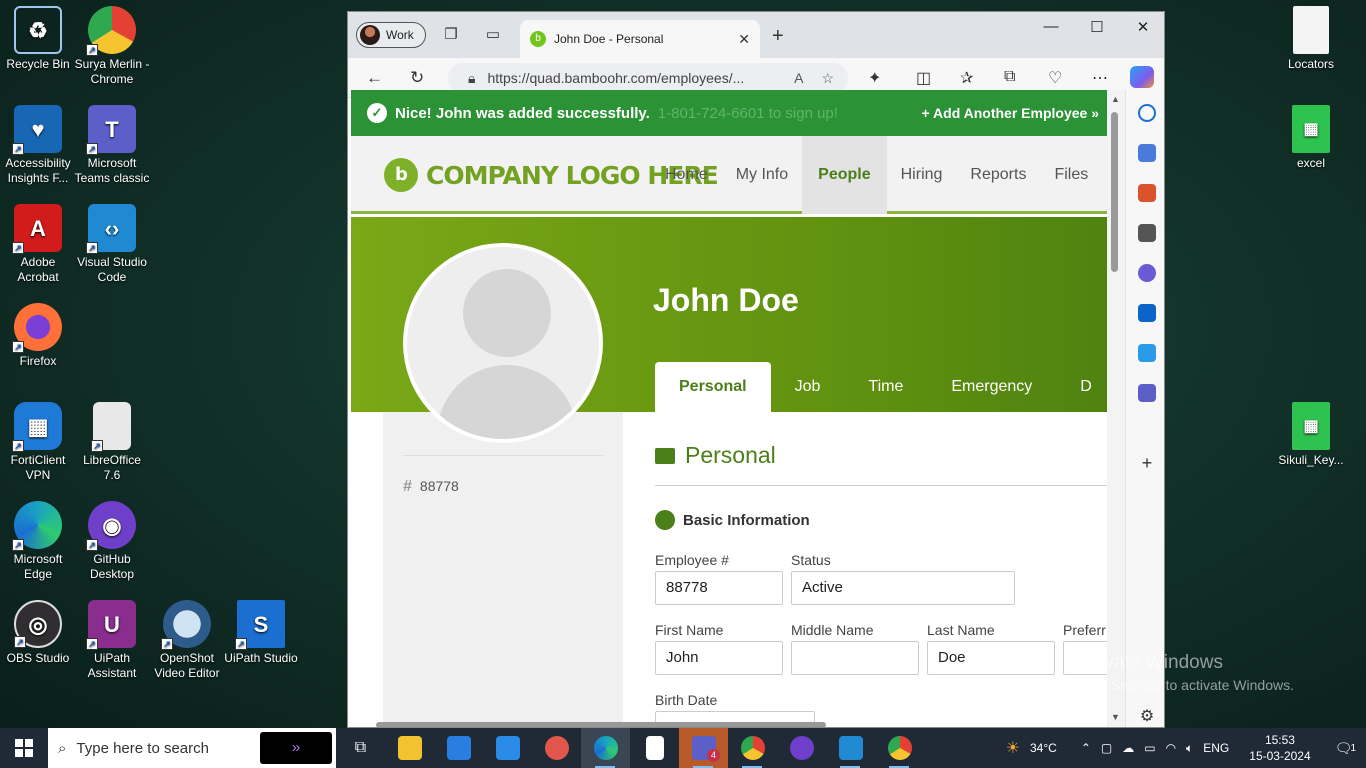  What do you see at coordinates (1115, 717) in the screenshot?
I see `scroll-down-icon: ▼` at bounding box center [1115, 717].